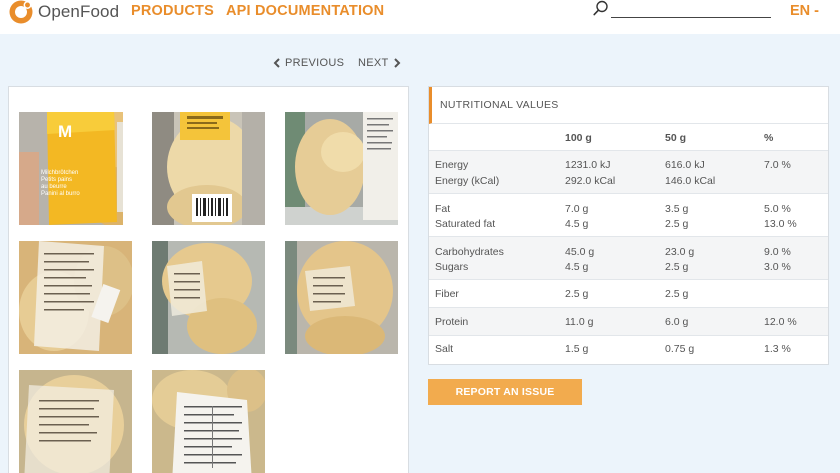 The height and width of the screenshot is (473, 840). I want to click on top-header: OpenFood PRODUCTS API DOCUMENTATION EN -, so click(420, 17).